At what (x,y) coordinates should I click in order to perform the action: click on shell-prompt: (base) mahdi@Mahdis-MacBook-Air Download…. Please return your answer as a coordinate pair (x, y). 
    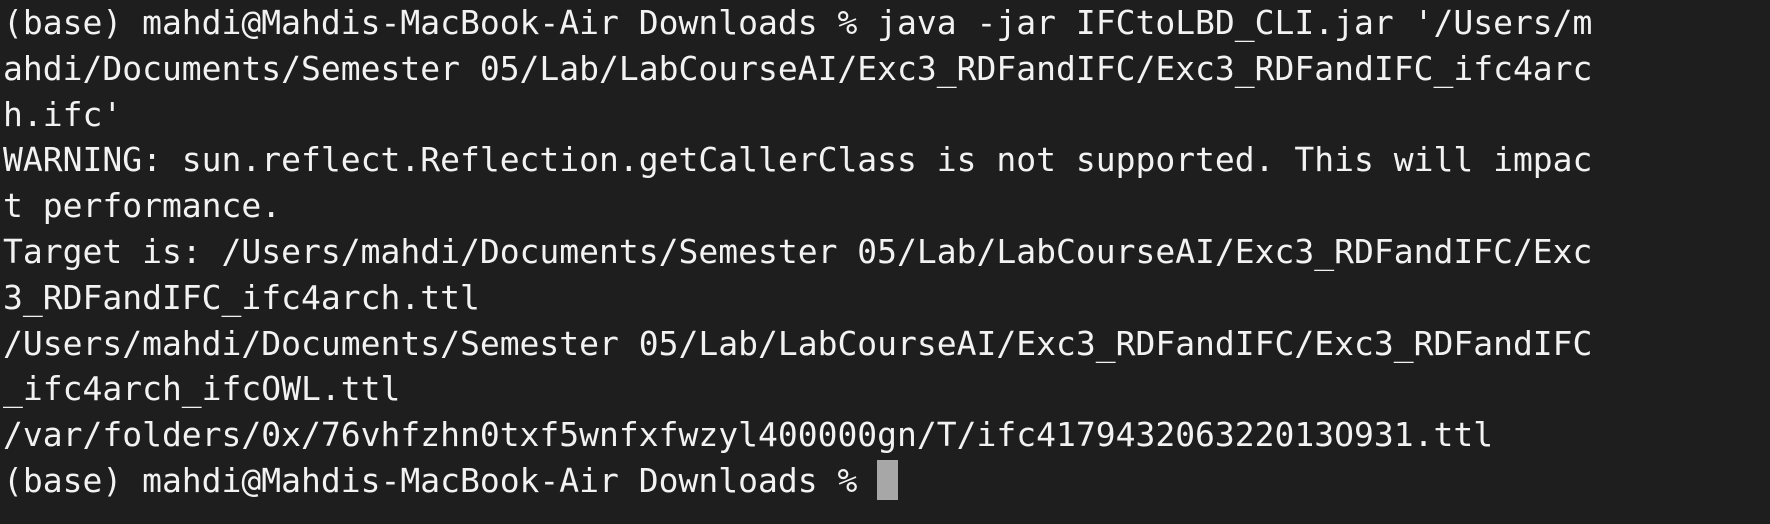
    Looking at the image, I should click on (440, 480).